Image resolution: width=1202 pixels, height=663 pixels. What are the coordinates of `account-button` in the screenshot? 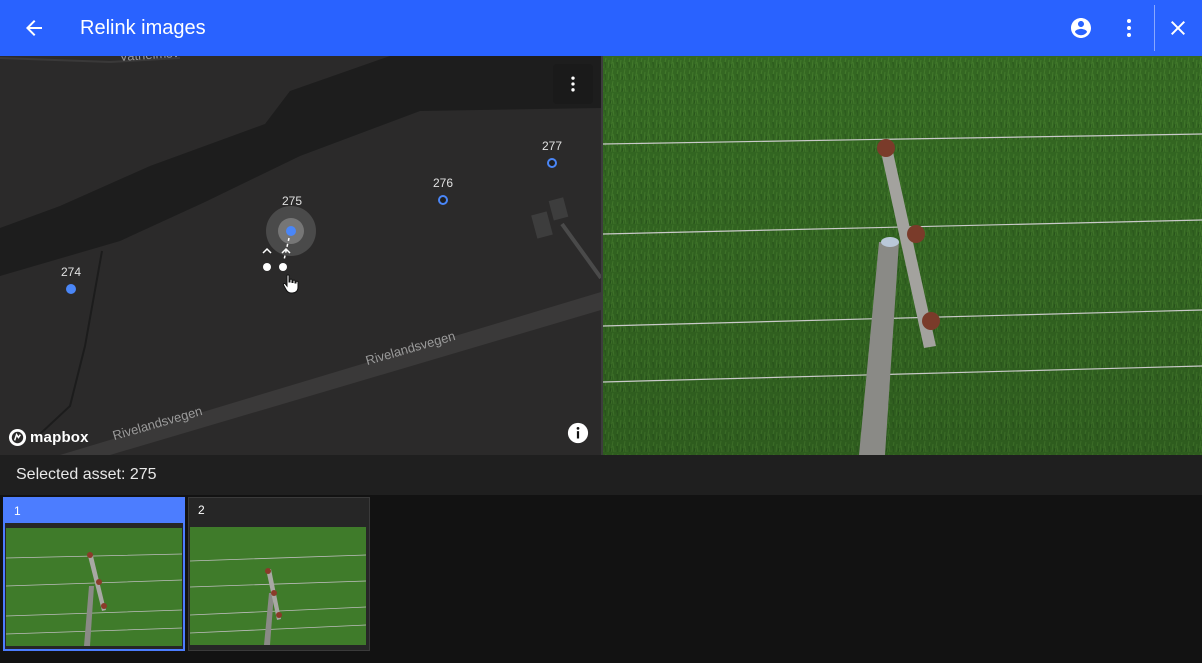 It's located at (1081, 28).